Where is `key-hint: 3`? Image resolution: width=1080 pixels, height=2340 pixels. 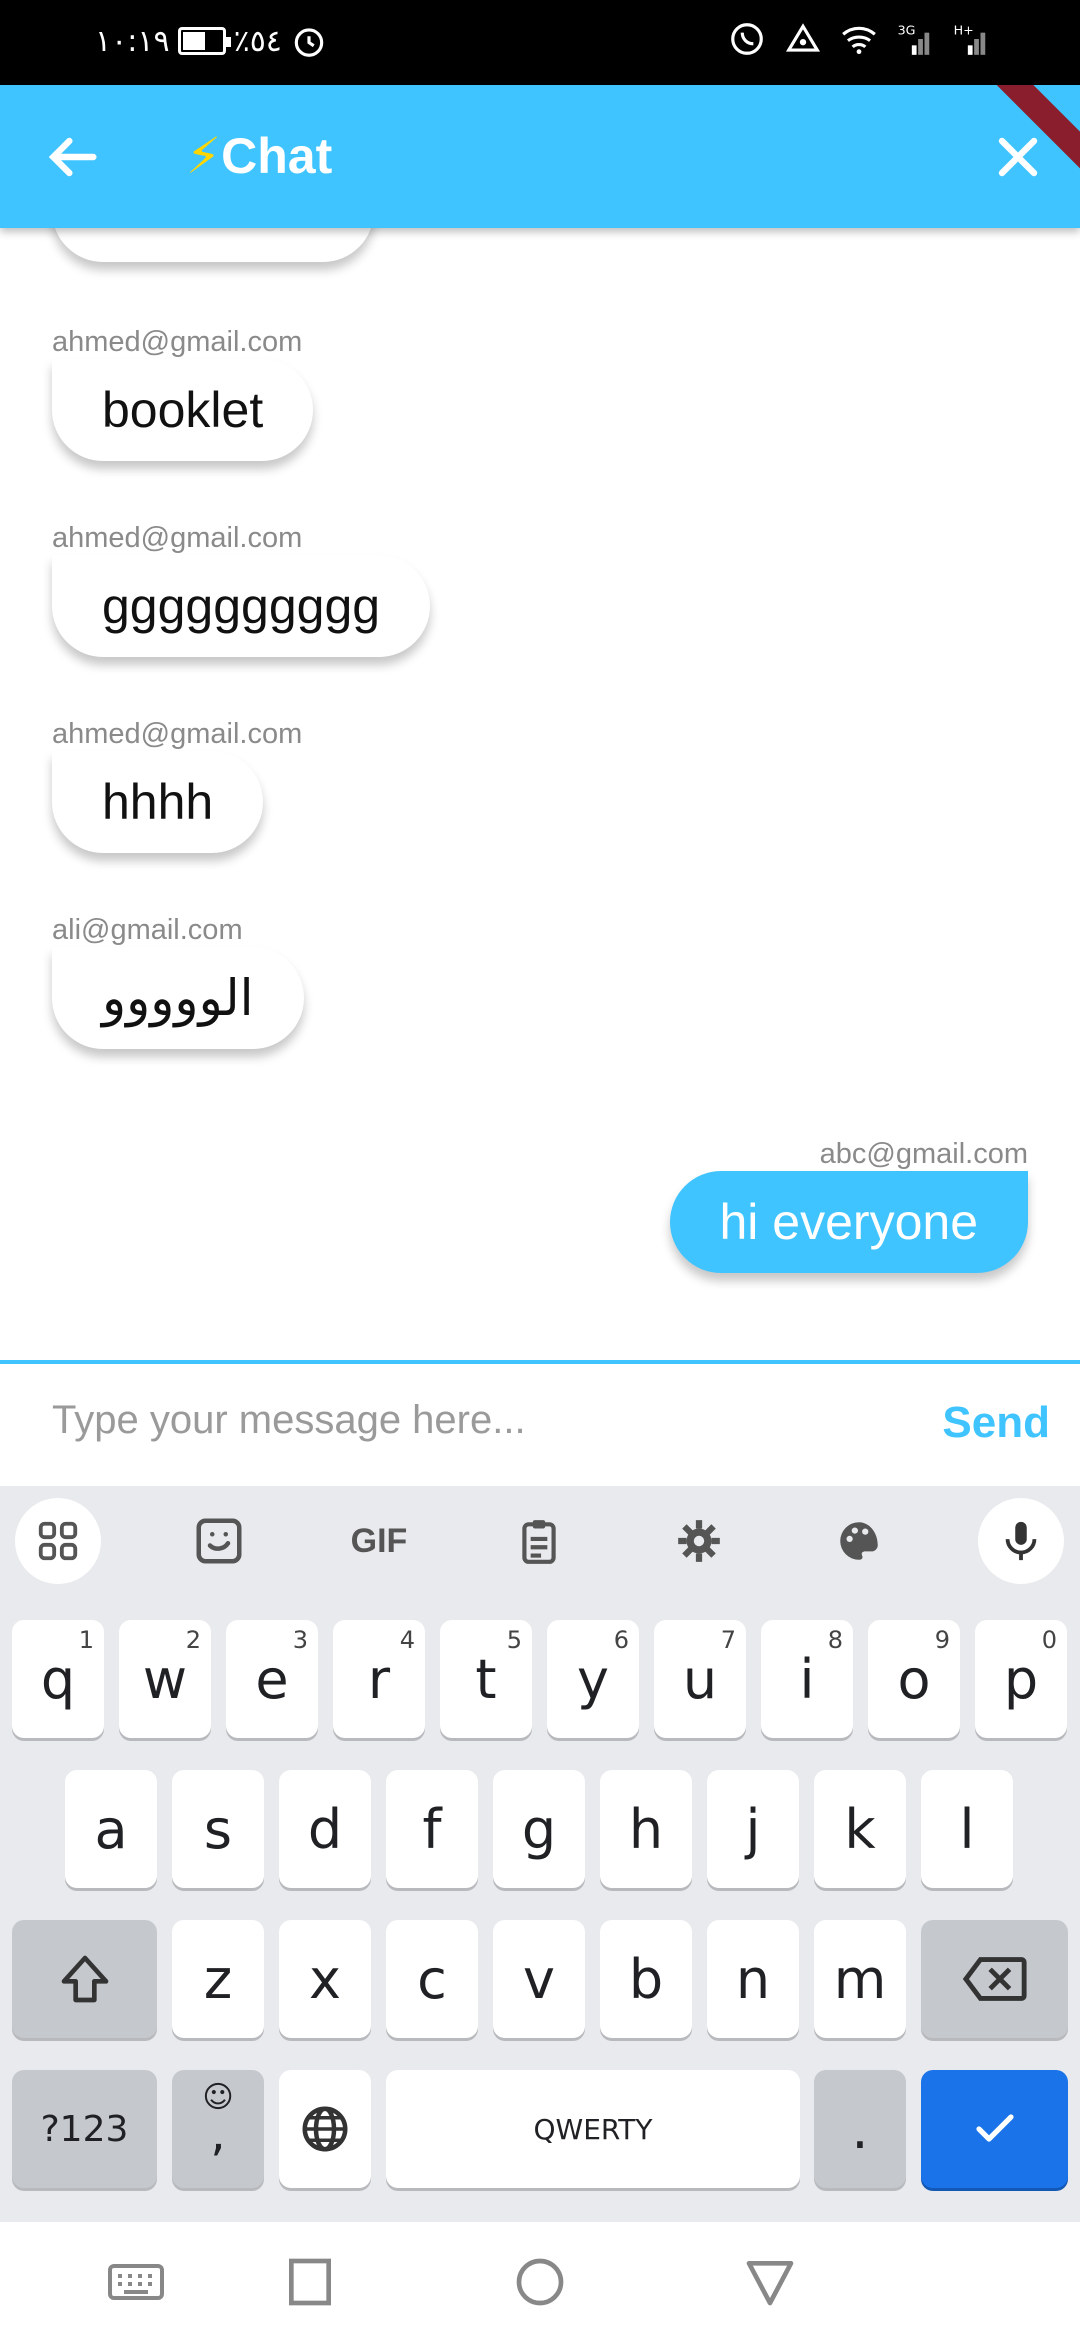 key-hint: 3 is located at coordinates (300, 1640).